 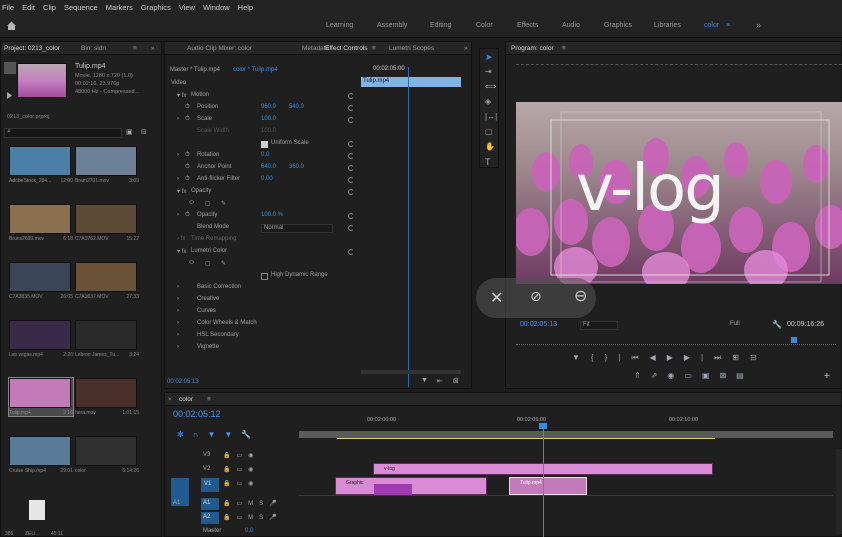 I want to click on scale-row: › ⏱ Scale 100.0, so click(x=262, y=122).